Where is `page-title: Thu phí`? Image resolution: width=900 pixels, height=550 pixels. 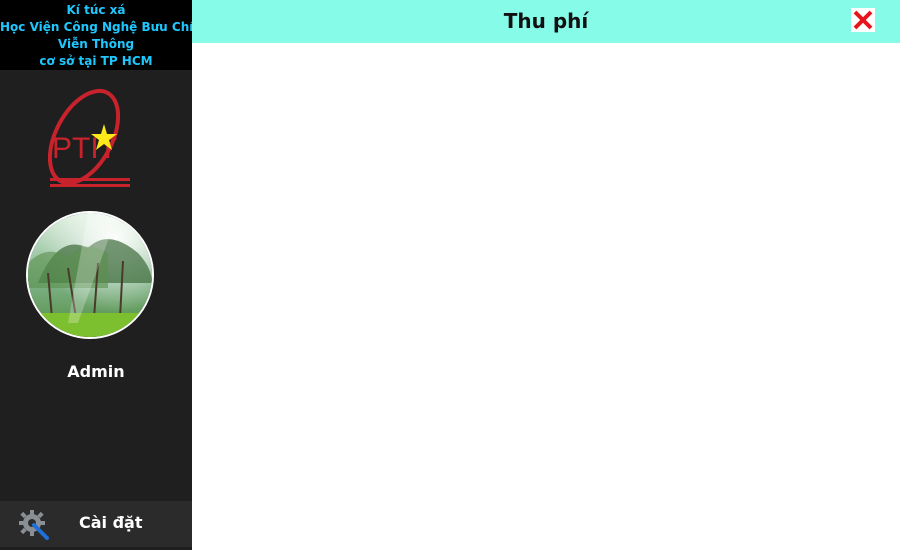
page-title: Thu phí is located at coordinates (546, 21).